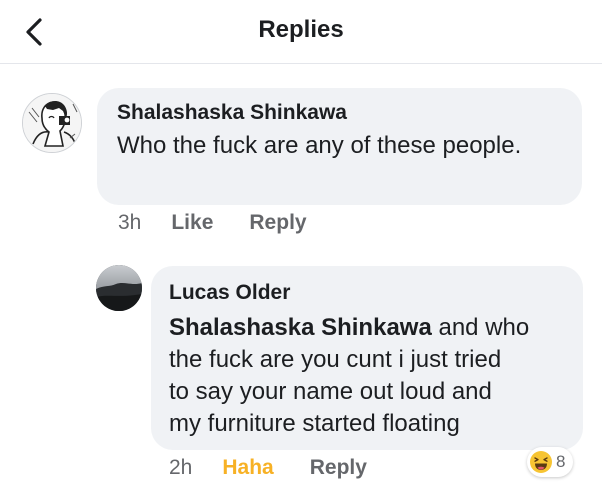  Describe the element at coordinates (247, 468) in the screenshot. I see `haha-reaction-button: Haha` at that location.